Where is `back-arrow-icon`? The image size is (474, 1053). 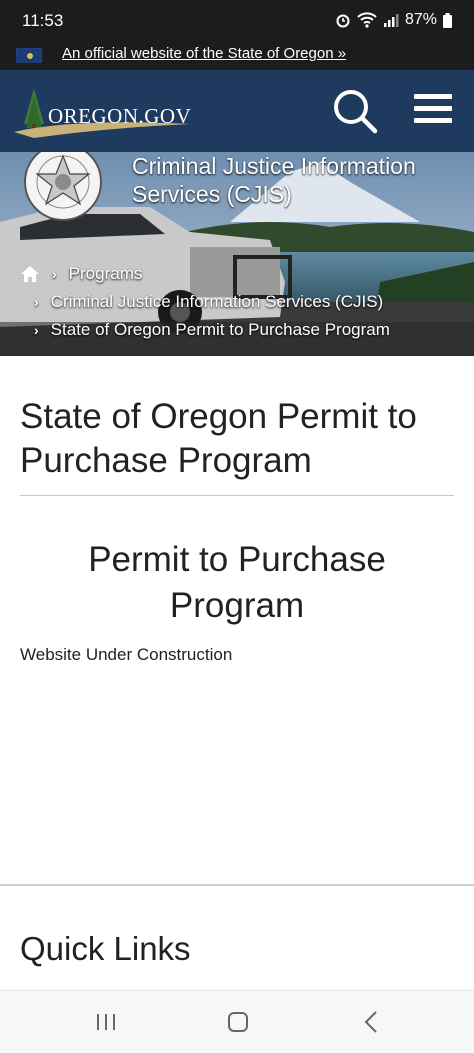
back-arrow-icon is located at coordinates (370, 1022).